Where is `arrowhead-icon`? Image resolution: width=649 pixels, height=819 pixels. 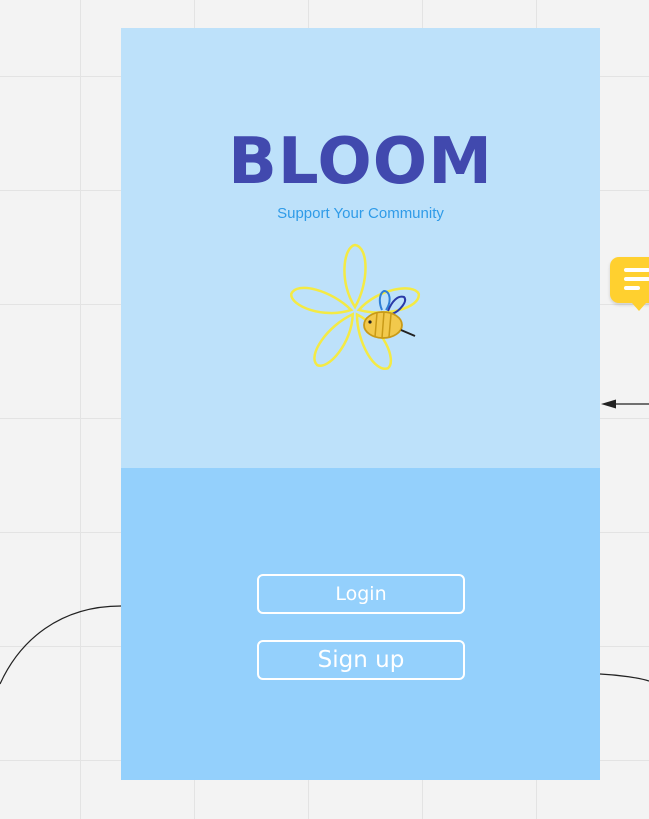 arrowhead-icon is located at coordinates (608, 404).